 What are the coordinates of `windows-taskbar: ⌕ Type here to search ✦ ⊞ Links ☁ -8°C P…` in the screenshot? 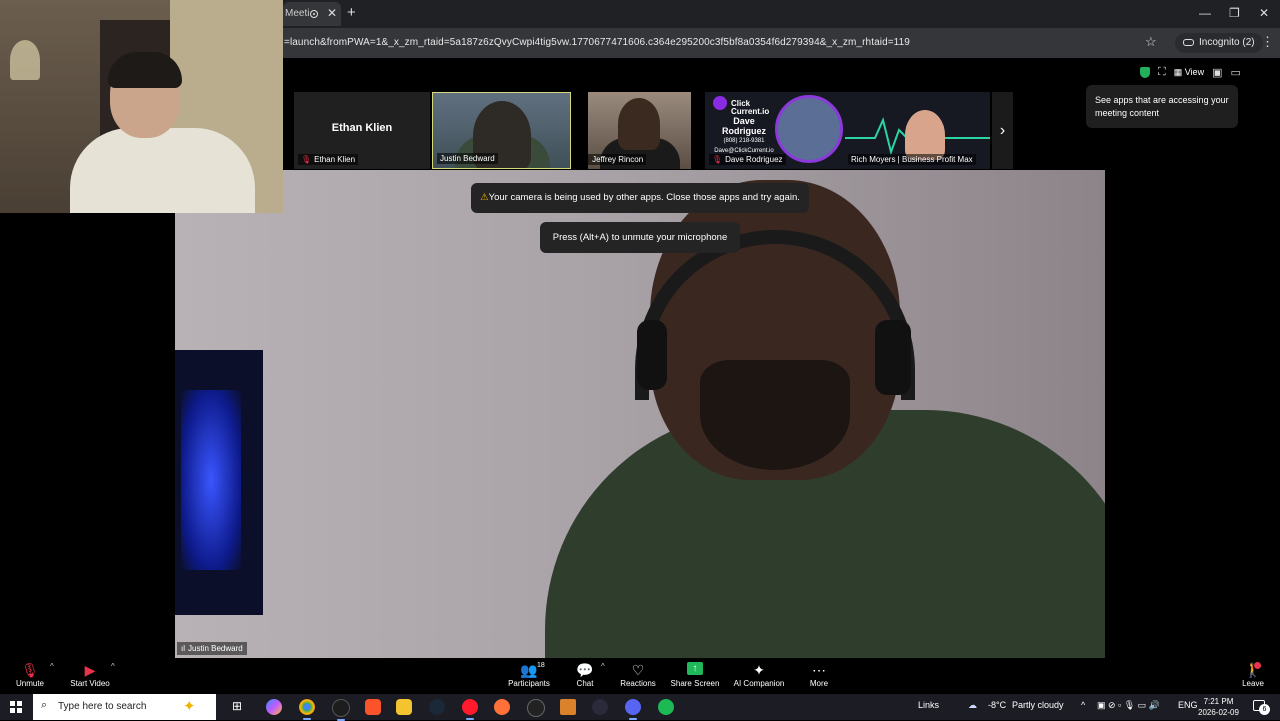 It's located at (640, 707).